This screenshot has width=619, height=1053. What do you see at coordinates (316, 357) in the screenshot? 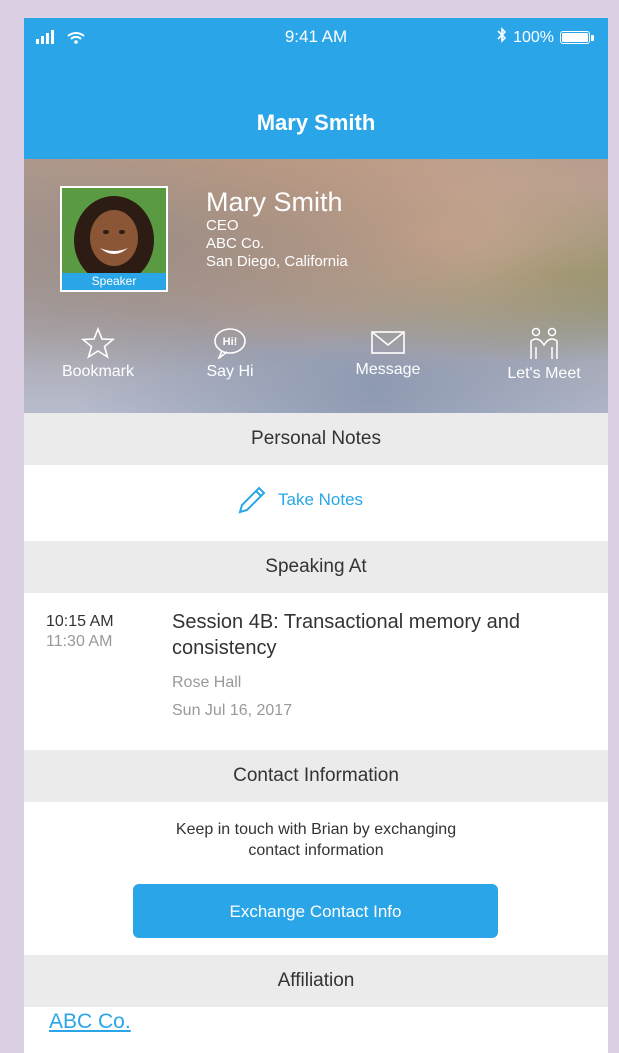
I see `profile-actions: Bookmark Hi! Say Hi Message Let's Meet` at bounding box center [316, 357].